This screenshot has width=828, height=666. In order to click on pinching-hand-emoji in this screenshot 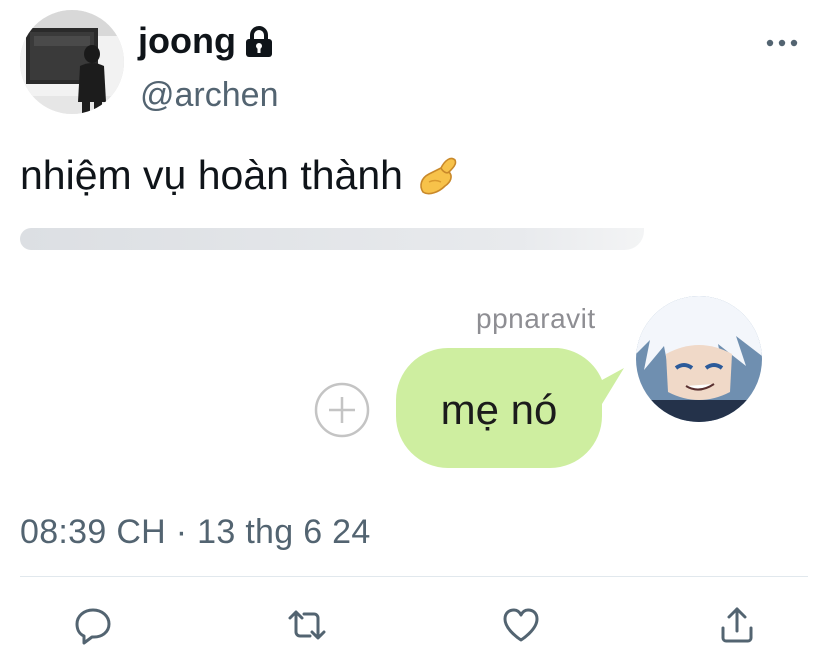, I will do `click(438, 175)`.